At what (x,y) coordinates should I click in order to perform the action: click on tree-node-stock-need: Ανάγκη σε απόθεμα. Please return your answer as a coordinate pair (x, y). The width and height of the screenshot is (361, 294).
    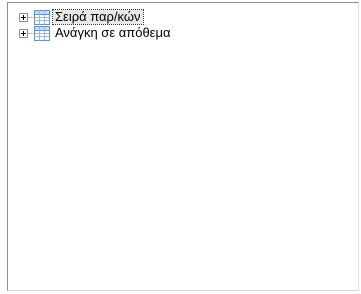
    Looking at the image, I should click on (95, 33).